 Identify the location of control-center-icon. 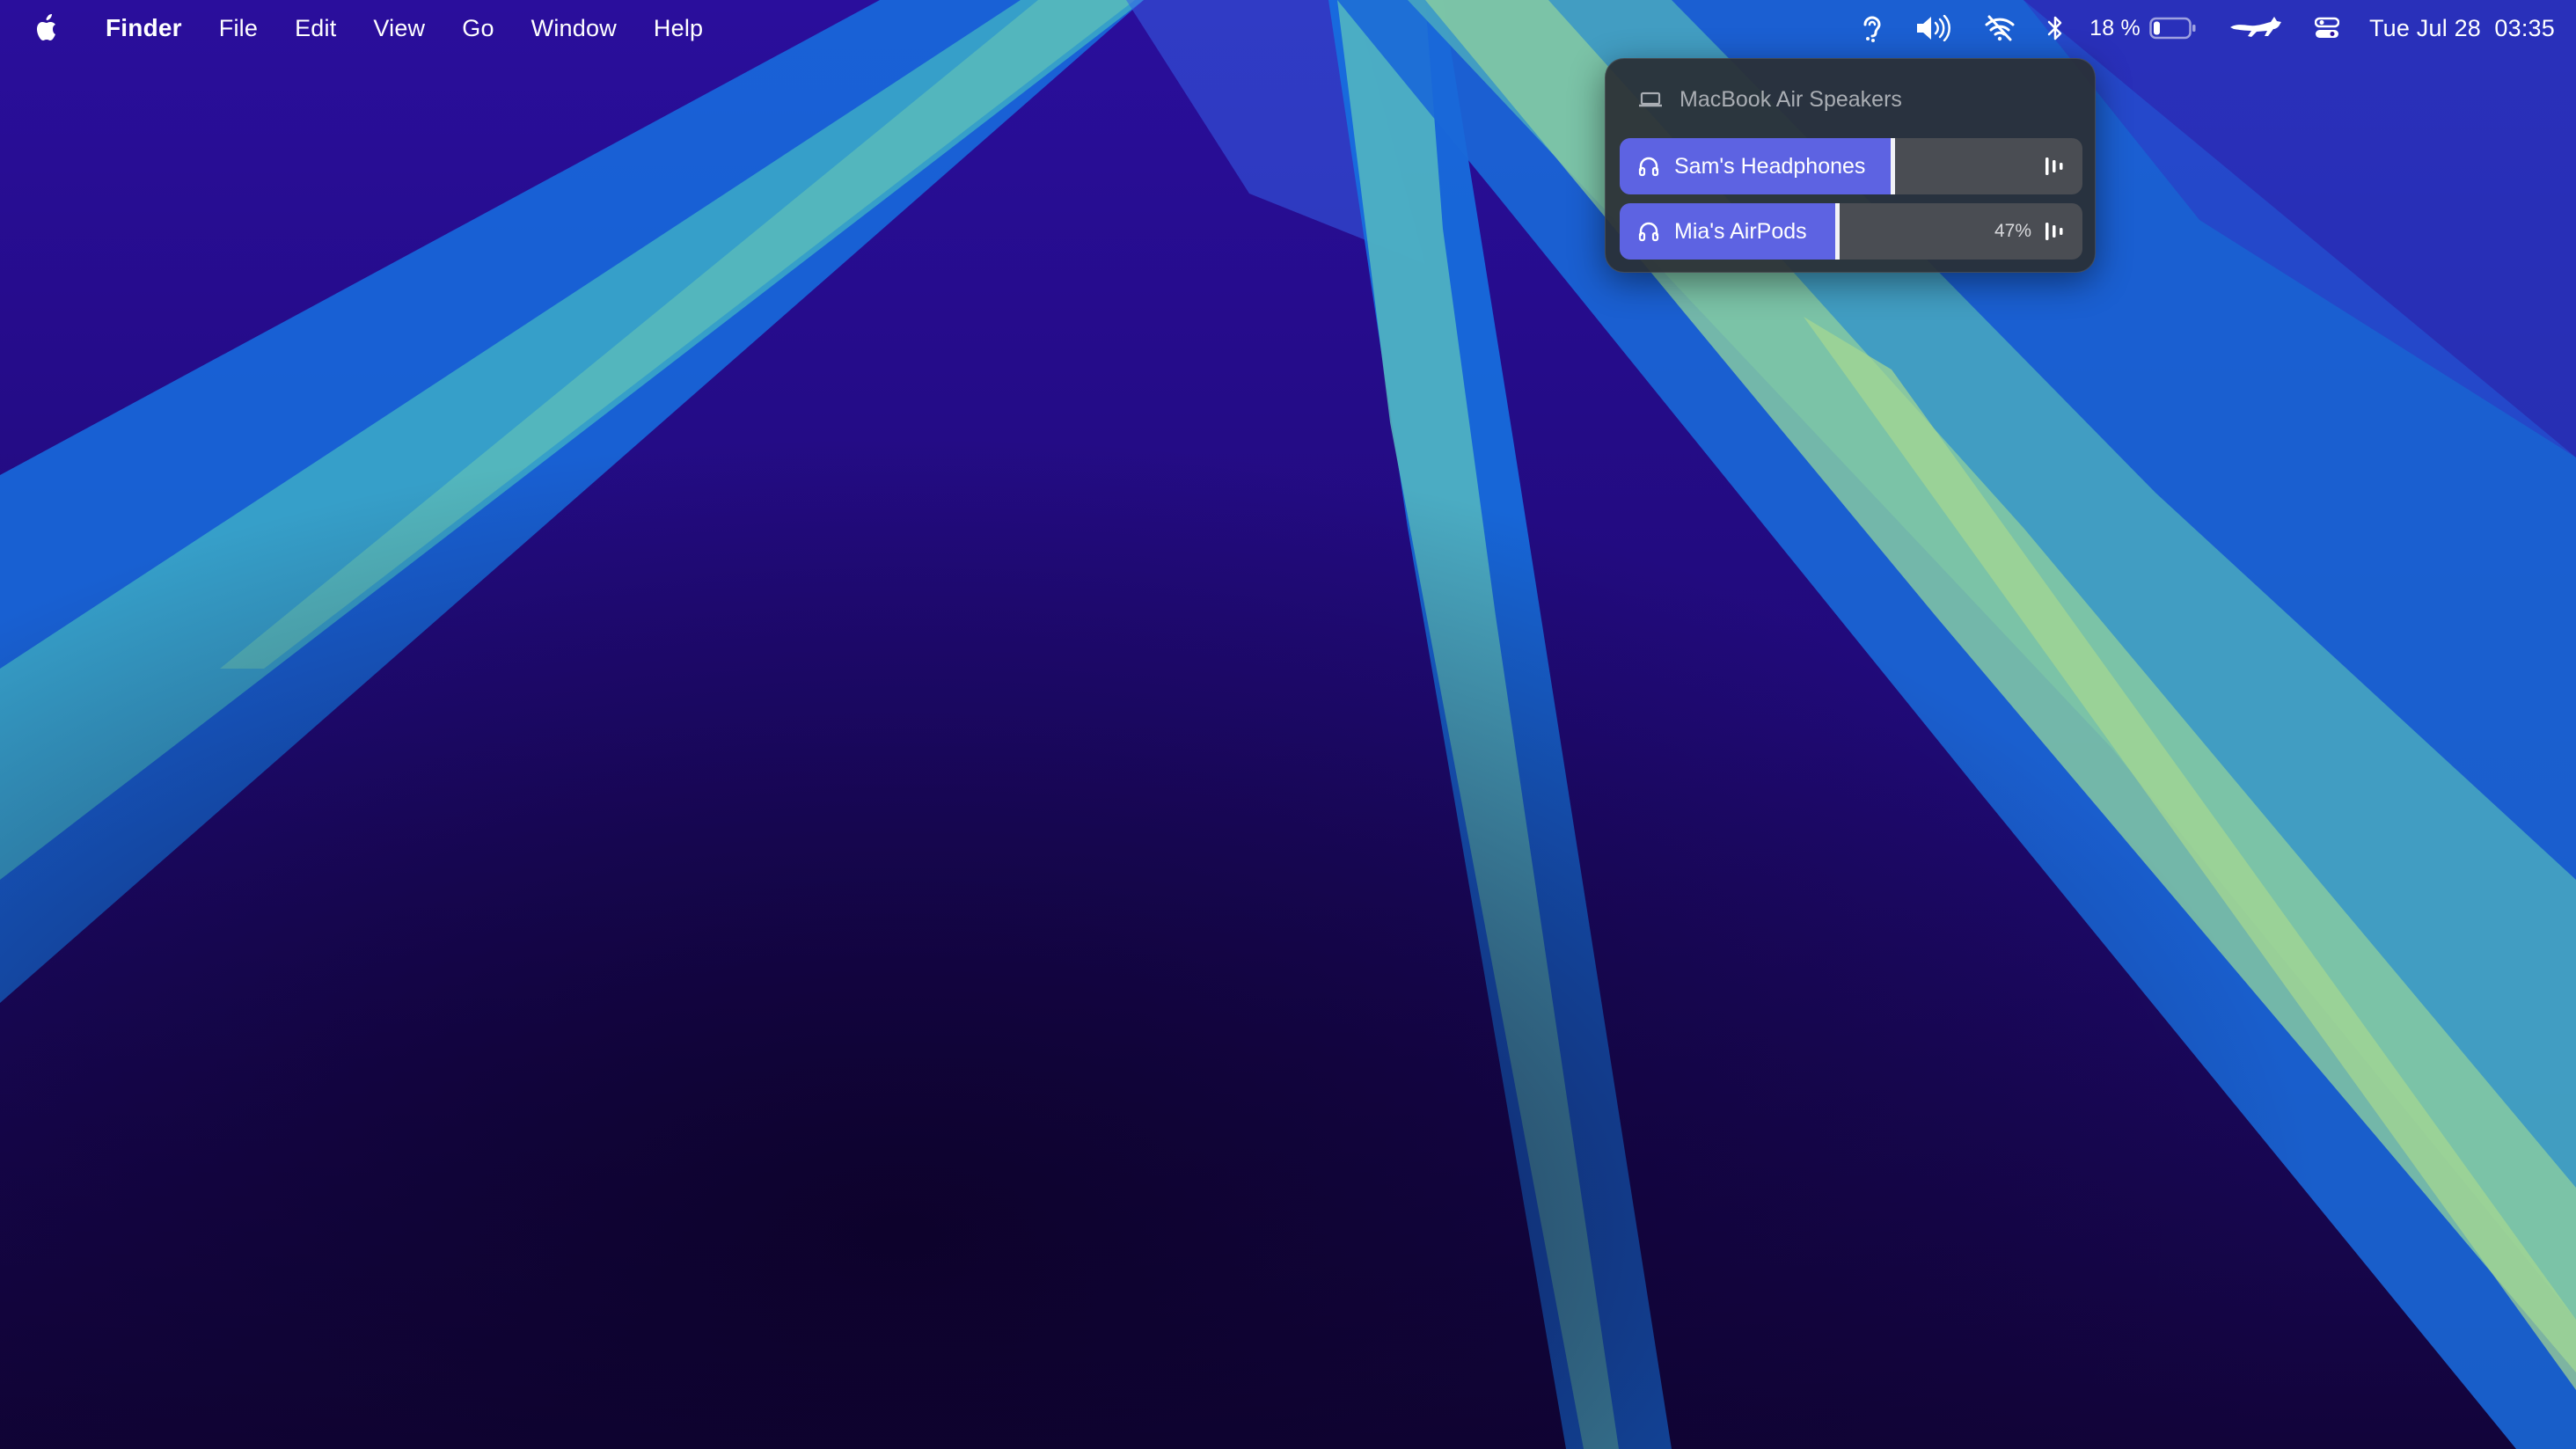
(2326, 28).